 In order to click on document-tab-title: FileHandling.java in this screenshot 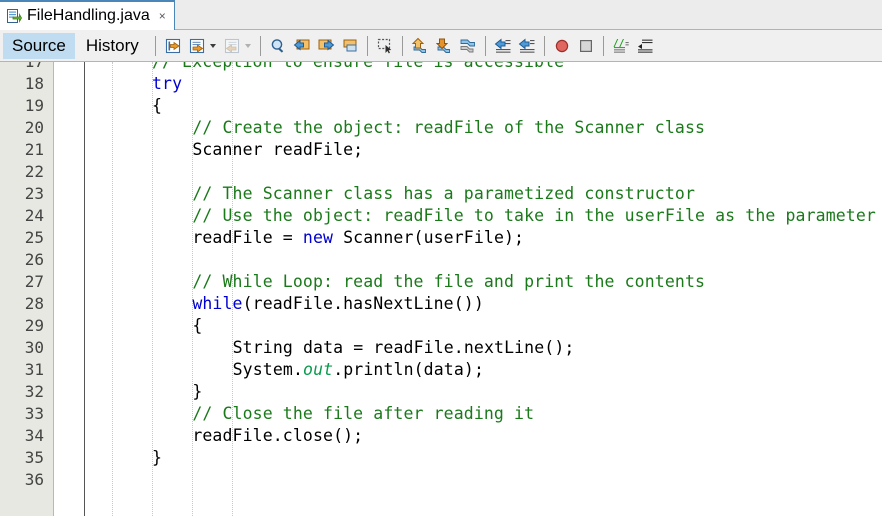, I will do `click(88, 15)`.